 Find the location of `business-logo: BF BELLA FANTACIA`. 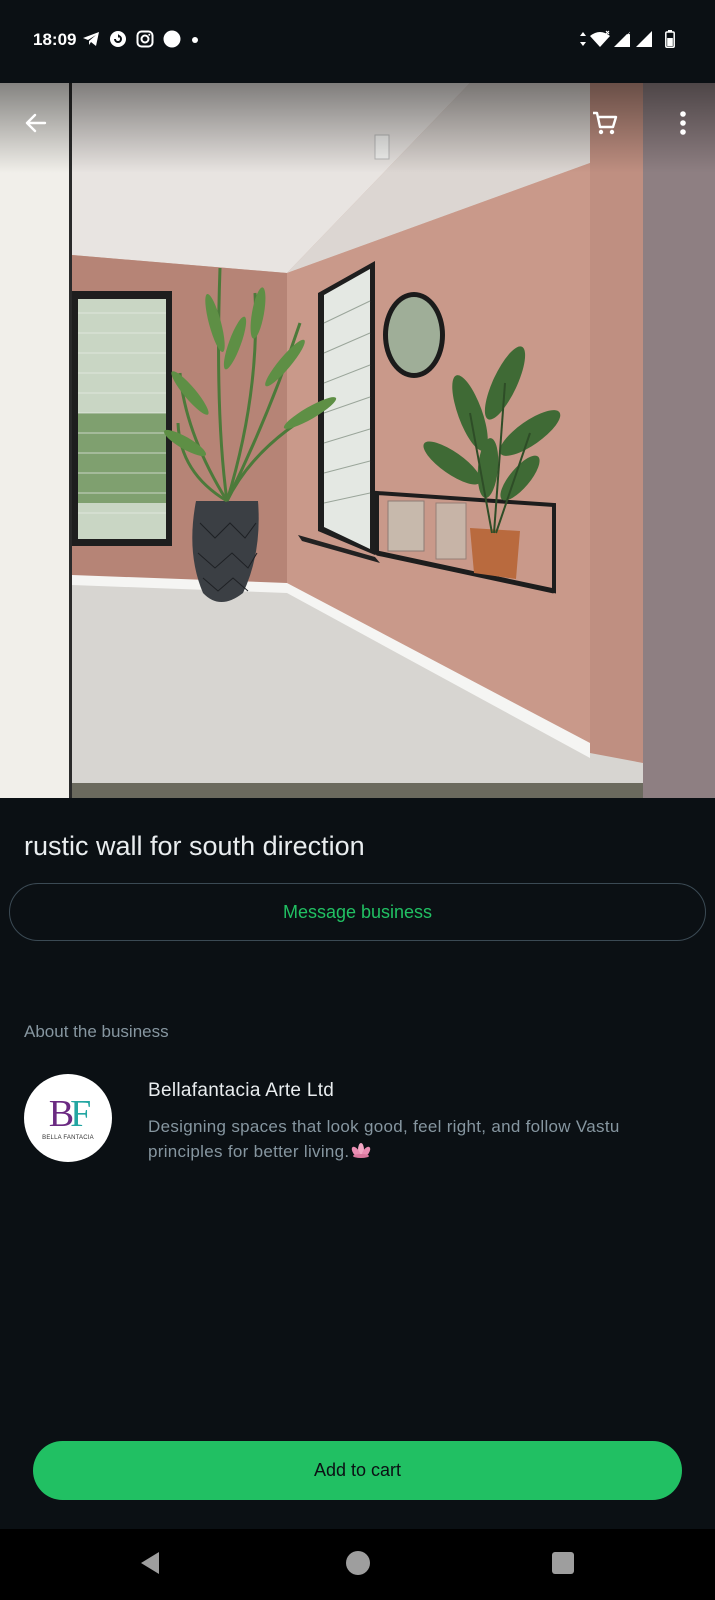

business-logo: BF BELLA FANTACIA is located at coordinates (68, 1118).